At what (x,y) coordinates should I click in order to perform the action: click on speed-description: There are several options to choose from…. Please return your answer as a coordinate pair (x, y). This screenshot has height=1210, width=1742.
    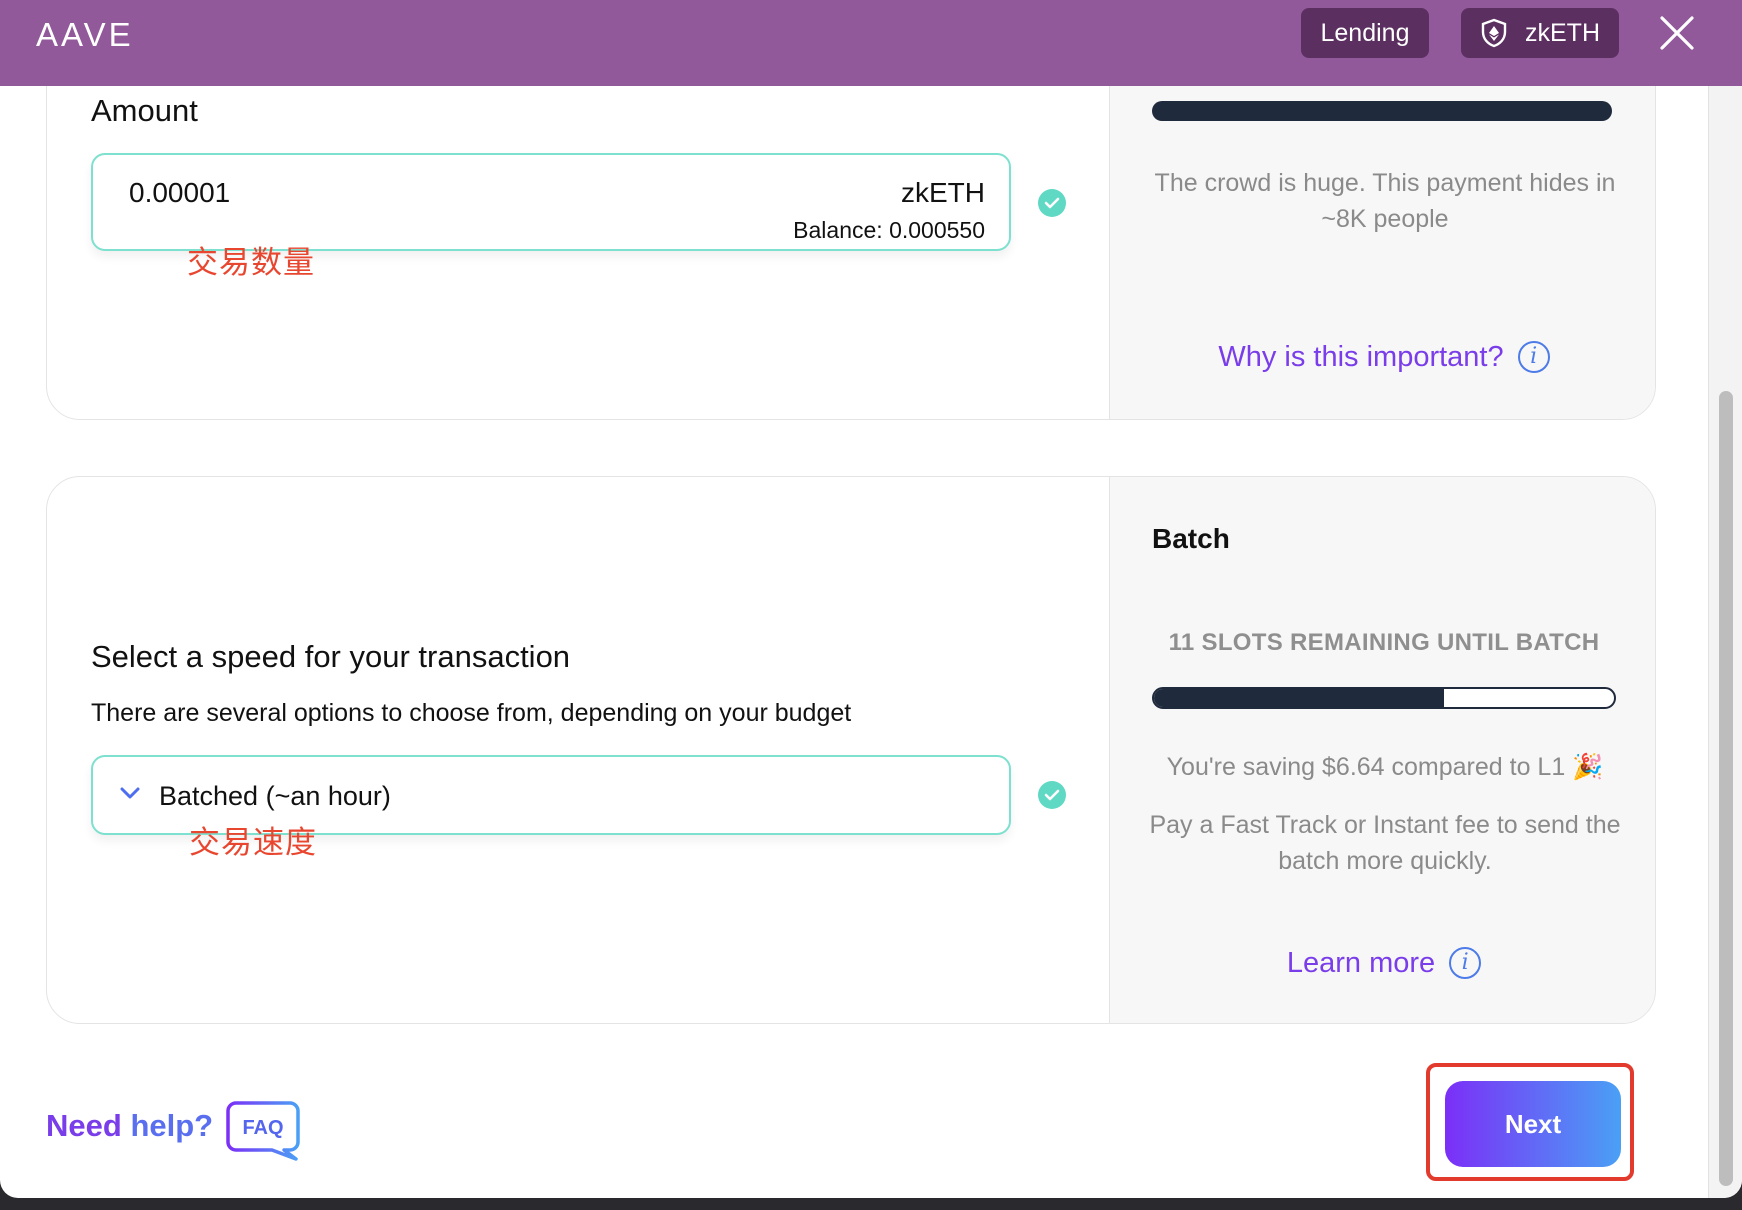
    Looking at the image, I should click on (471, 713).